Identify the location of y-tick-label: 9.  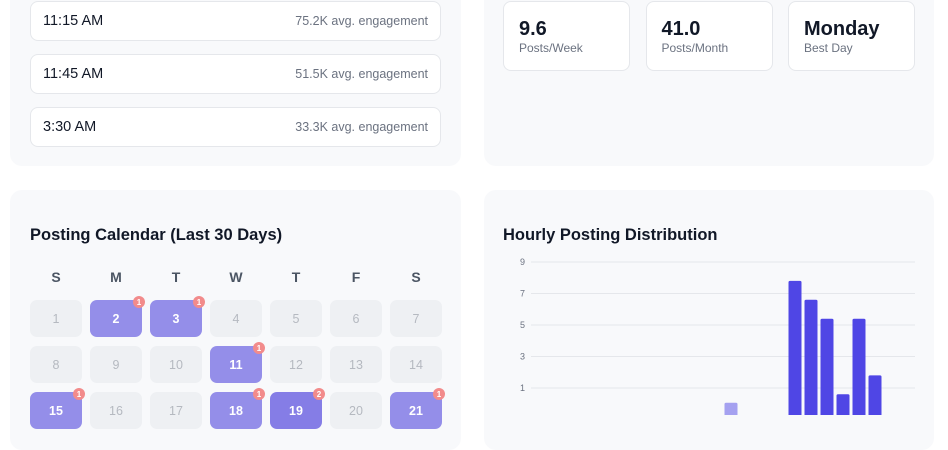
(522, 262).